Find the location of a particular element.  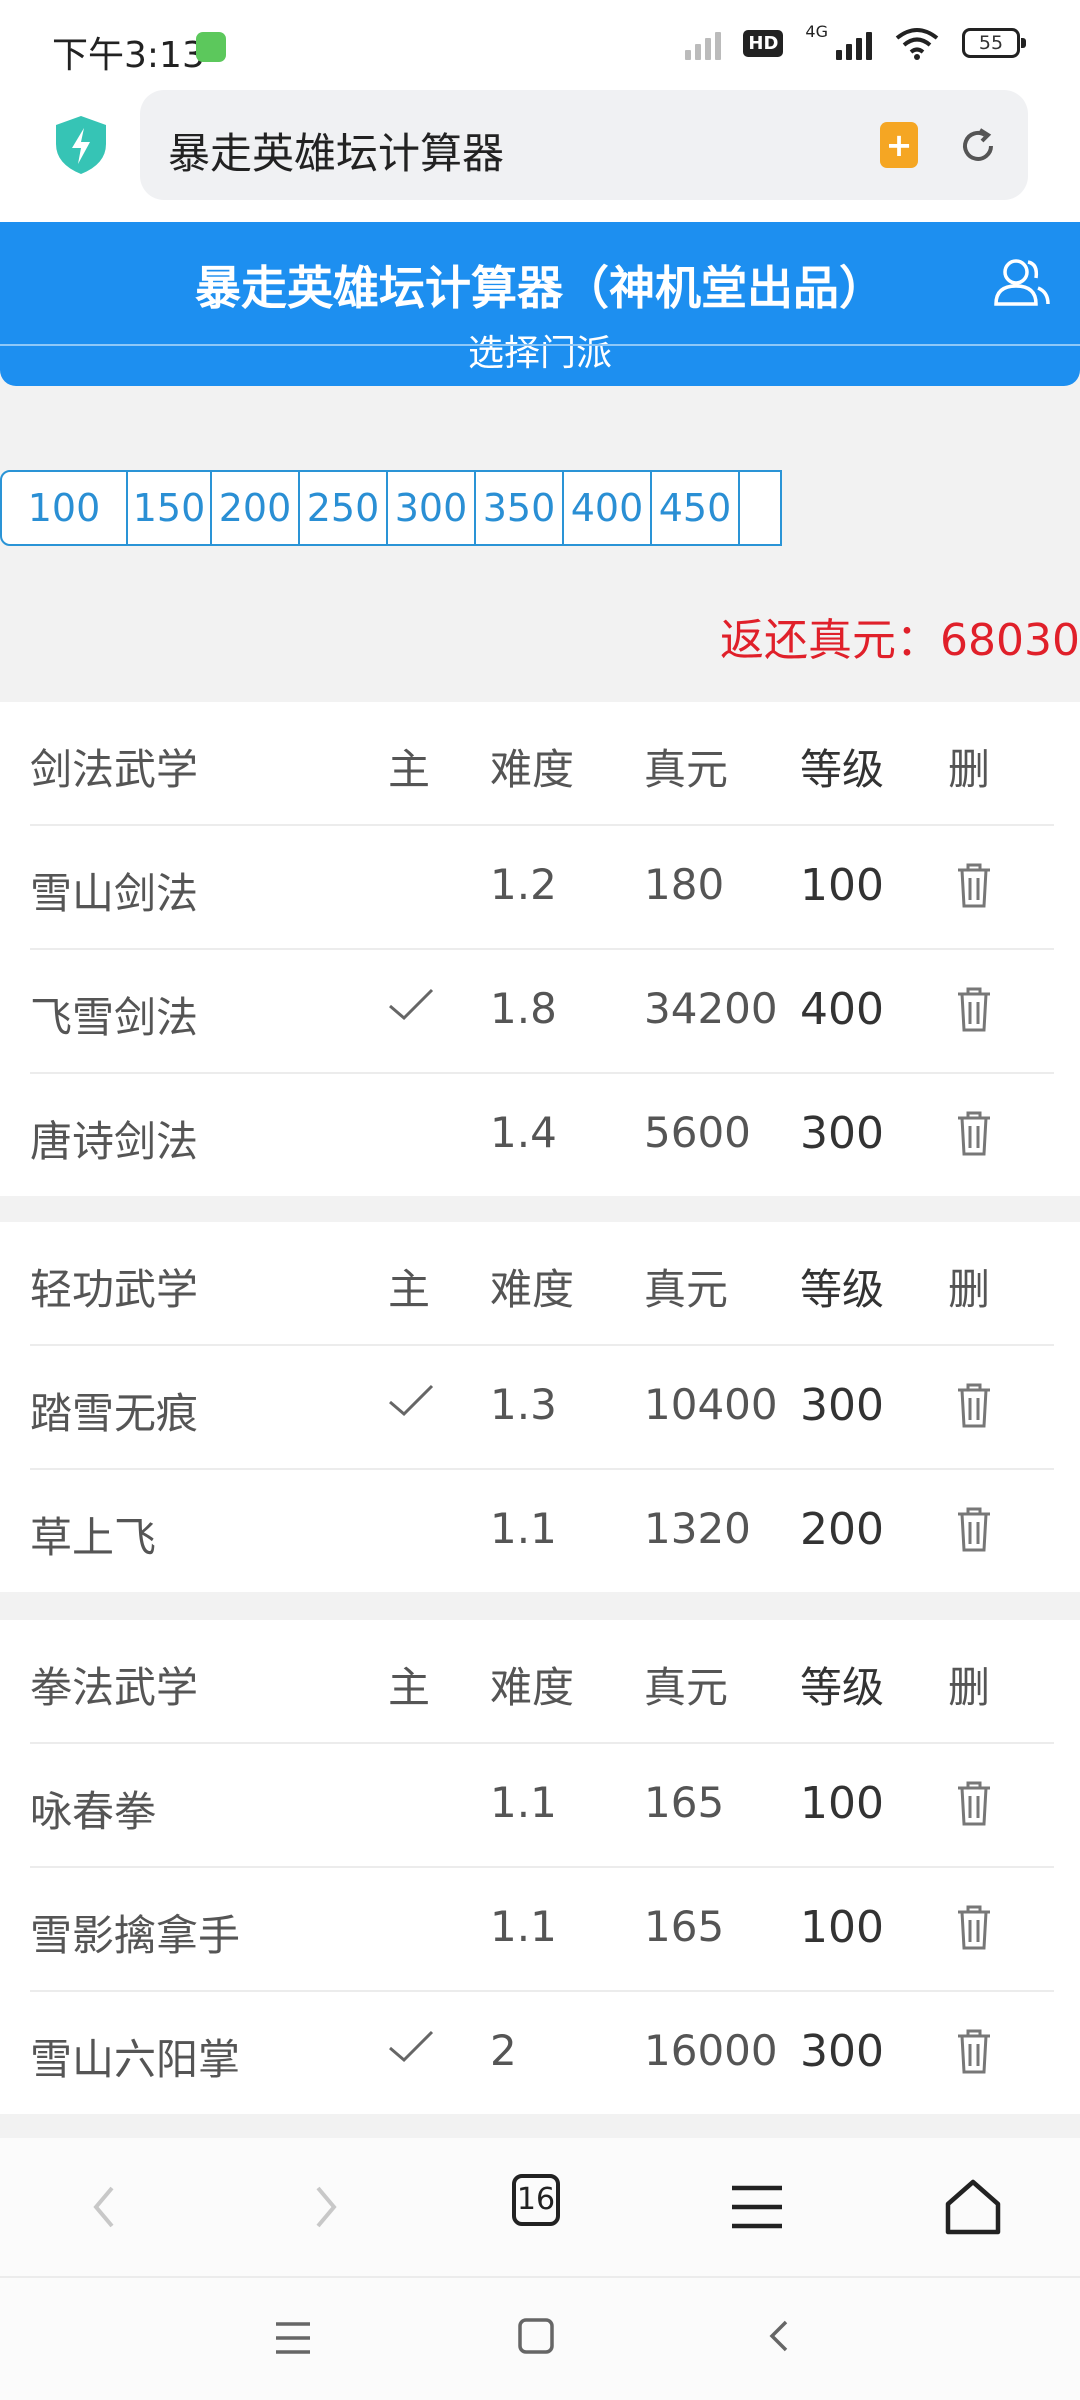

level-option-more is located at coordinates (761, 508).